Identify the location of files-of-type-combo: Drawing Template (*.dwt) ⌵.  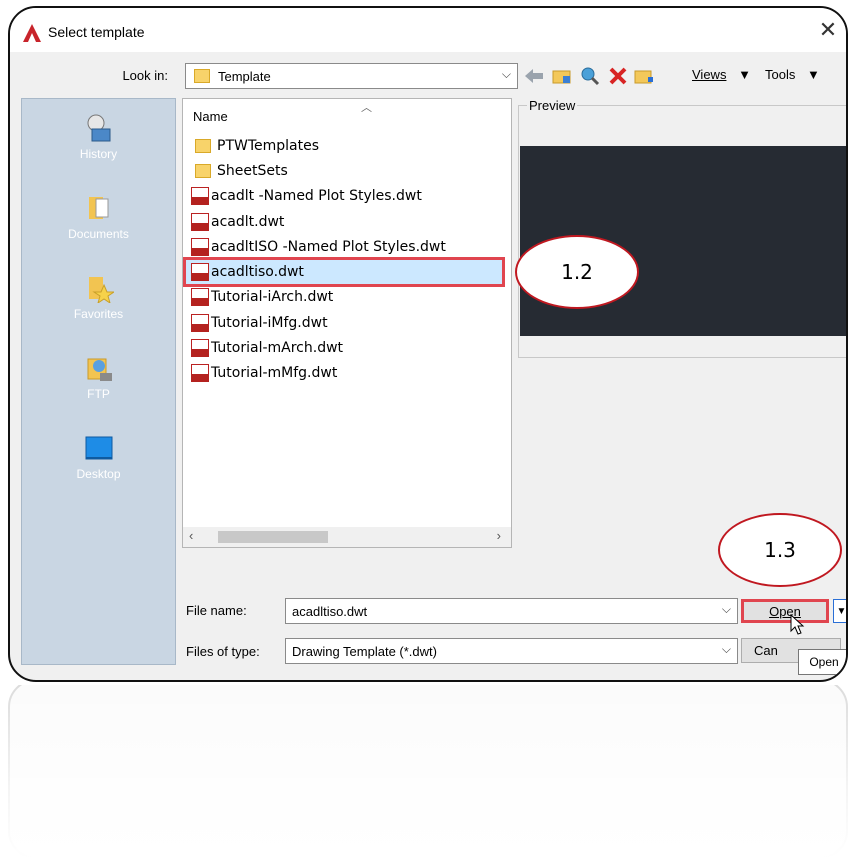
(511, 651).